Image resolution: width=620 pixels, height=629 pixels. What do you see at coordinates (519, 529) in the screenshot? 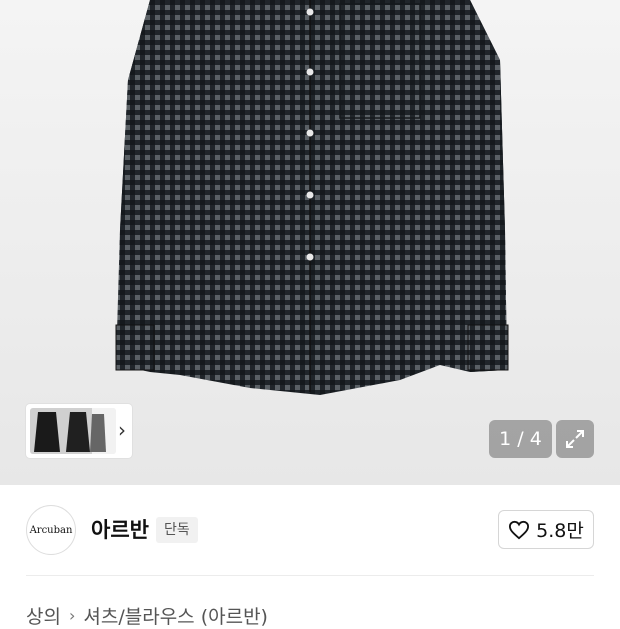
I see `heart-outline-icon` at bounding box center [519, 529].